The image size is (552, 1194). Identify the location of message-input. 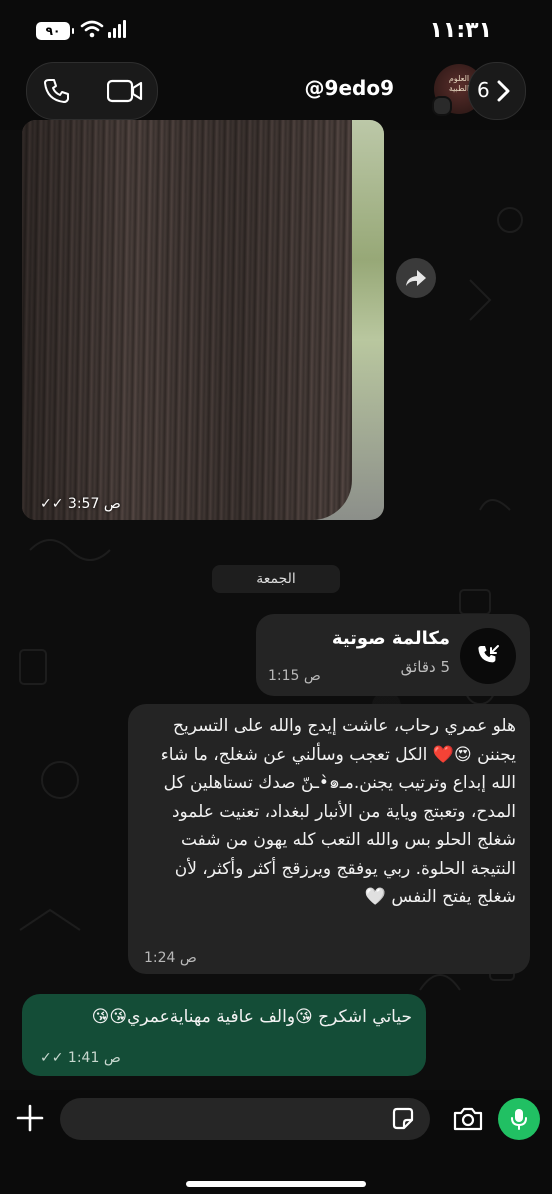
(245, 1119).